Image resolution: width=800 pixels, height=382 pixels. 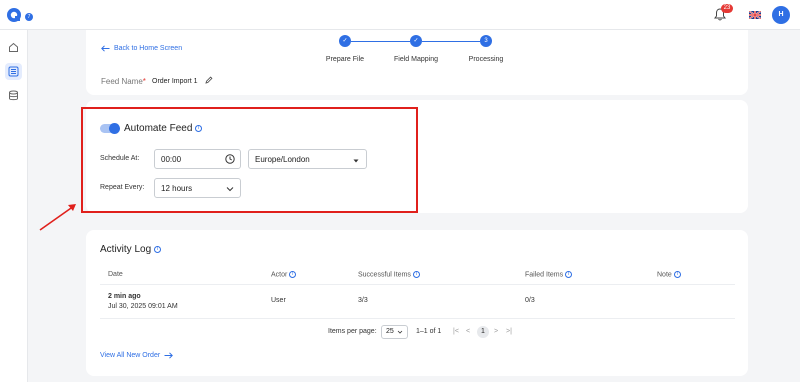 What do you see at coordinates (496, 331) in the screenshot?
I see `next-page-icon: >` at bounding box center [496, 331].